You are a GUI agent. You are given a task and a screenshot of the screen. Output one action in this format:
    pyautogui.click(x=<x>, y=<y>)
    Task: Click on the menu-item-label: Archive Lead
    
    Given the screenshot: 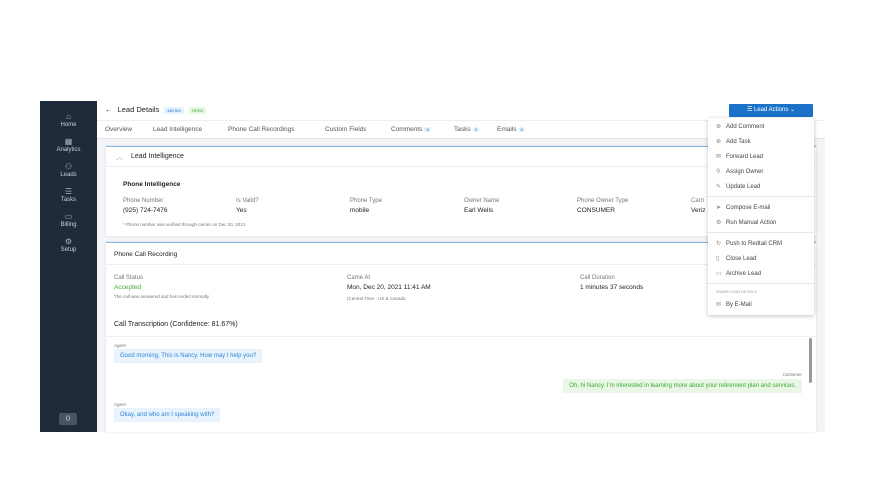 What is the action you would take?
    pyautogui.click(x=744, y=274)
    